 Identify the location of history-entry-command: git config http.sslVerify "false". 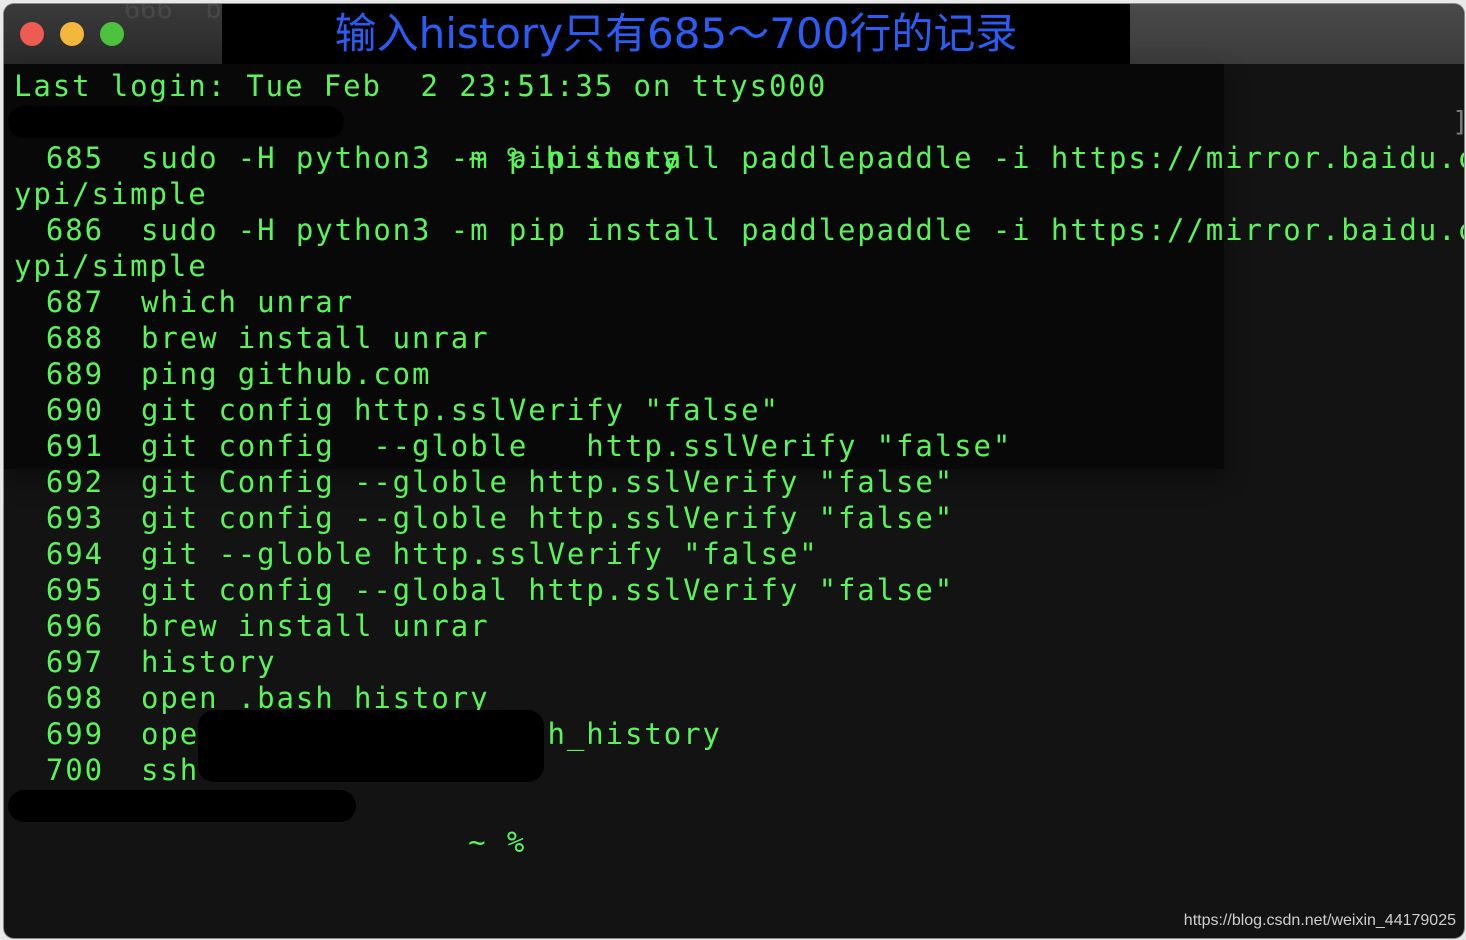
(460, 410).